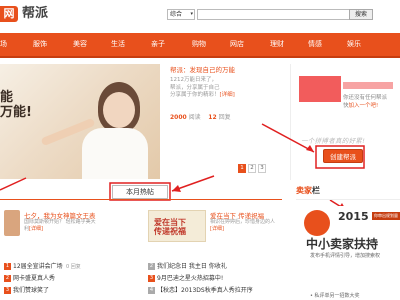 This screenshot has width=400, height=300. Describe the element at coordinates (342, 244) in the screenshot. I see `ad-headline: 中小卖家扶持` at that location.